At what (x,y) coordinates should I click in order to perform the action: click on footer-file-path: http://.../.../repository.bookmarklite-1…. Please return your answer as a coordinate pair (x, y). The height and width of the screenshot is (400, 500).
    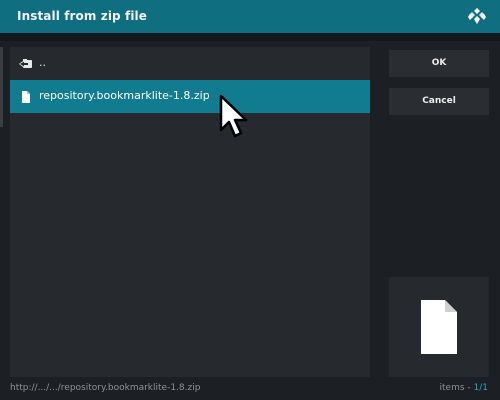
    Looking at the image, I should click on (105, 388).